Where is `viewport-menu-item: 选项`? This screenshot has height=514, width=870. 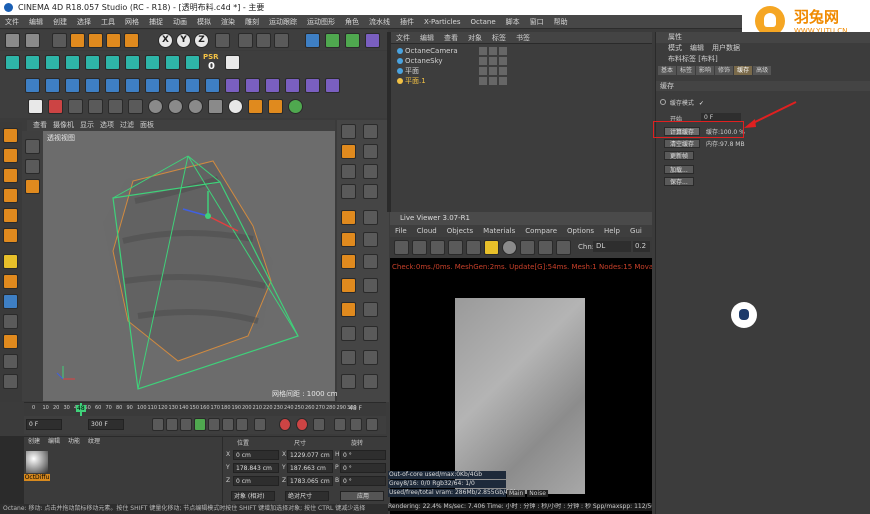
viewport-menu-item: 选项 is located at coordinates (107, 125).